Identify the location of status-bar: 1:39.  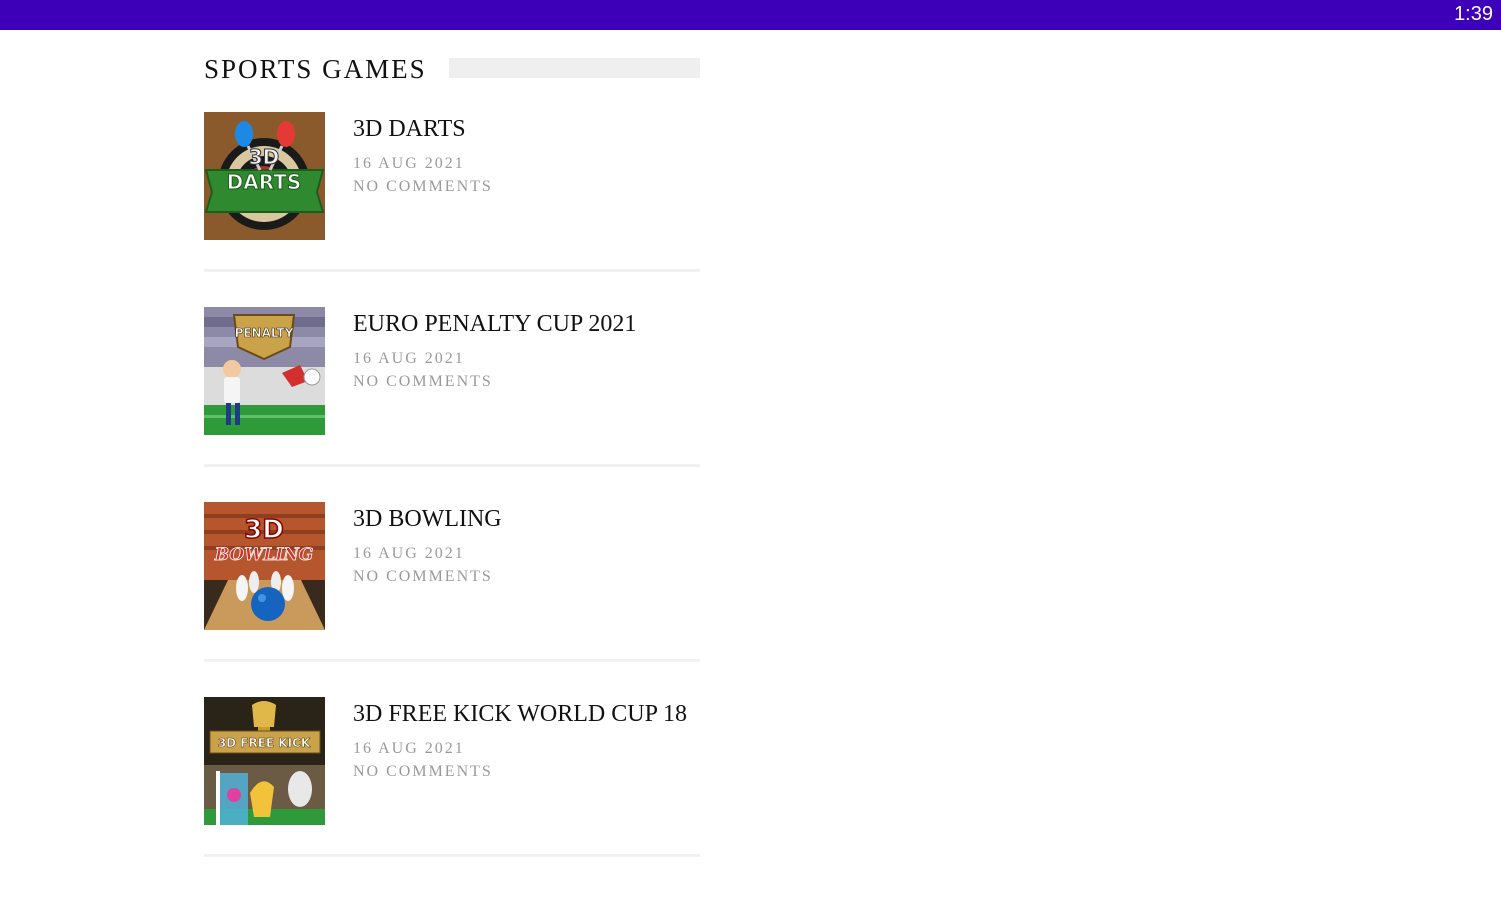
(750, 15).